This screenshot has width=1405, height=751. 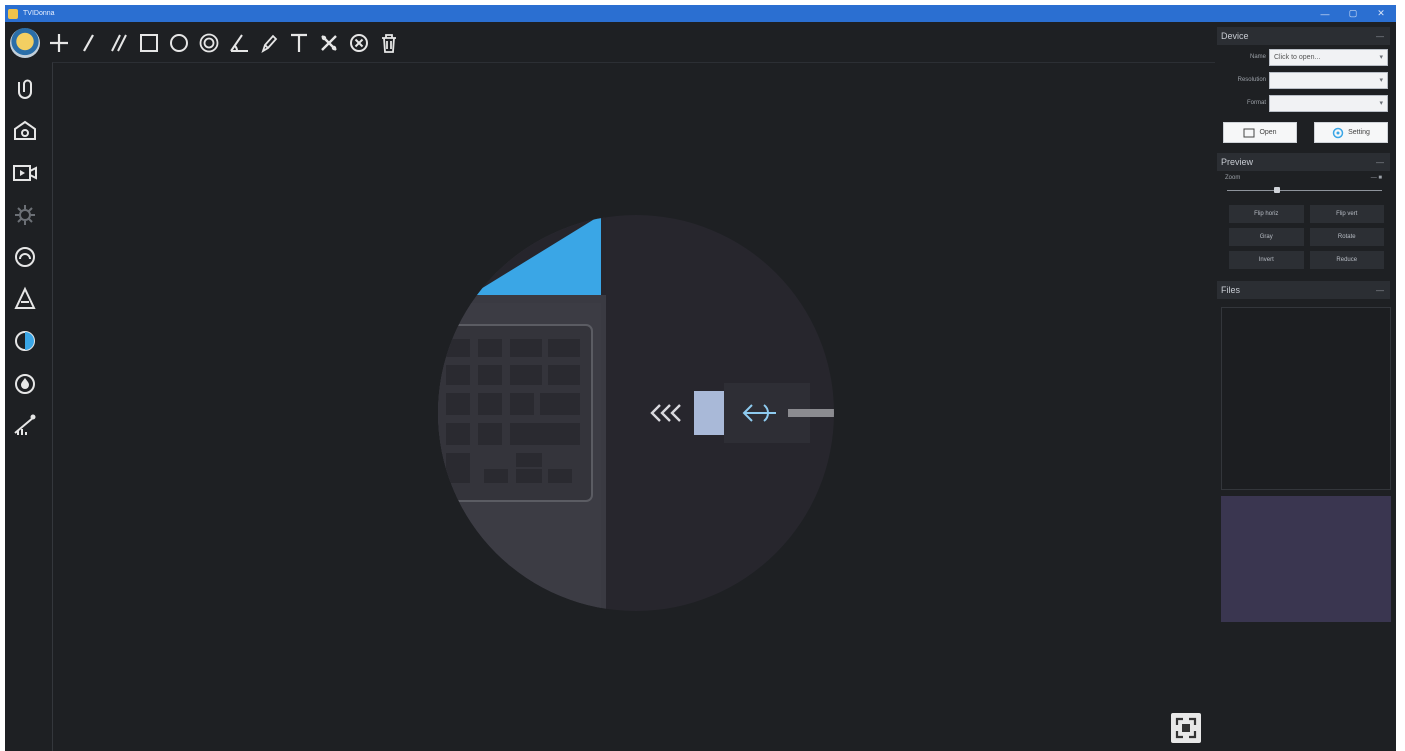 What do you see at coordinates (149, 43) in the screenshot?
I see `rectangle-icon` at bounding box center [149, 43].